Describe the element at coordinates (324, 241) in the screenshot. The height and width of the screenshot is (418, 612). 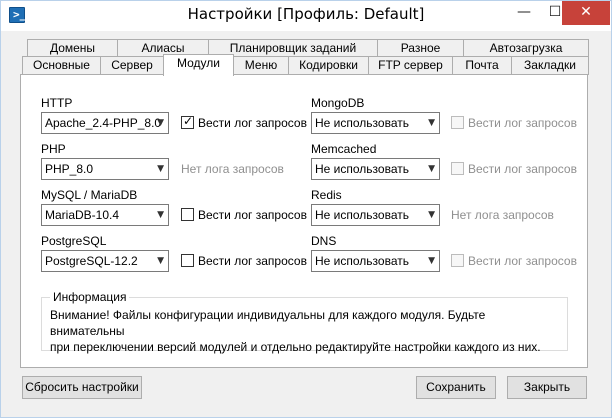
I see `dns-label: DNS` at that location.